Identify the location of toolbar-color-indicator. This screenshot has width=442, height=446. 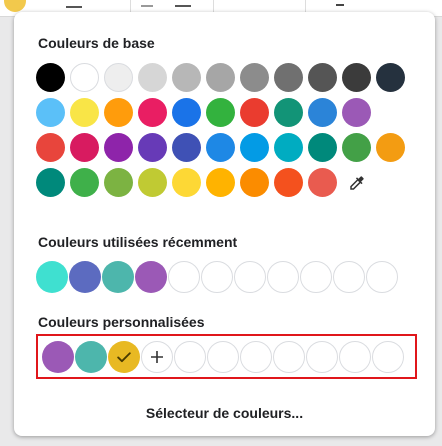
(15, 6).